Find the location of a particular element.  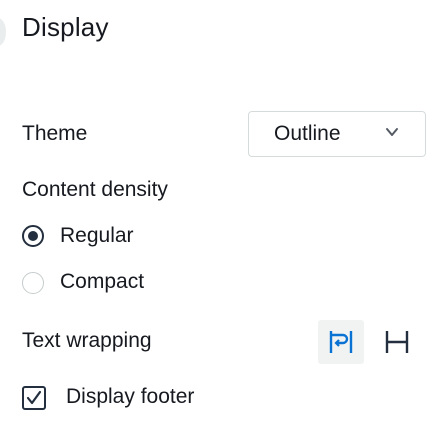

text-wrapping-label: Text wrapping is located at coordinates (87, 340).